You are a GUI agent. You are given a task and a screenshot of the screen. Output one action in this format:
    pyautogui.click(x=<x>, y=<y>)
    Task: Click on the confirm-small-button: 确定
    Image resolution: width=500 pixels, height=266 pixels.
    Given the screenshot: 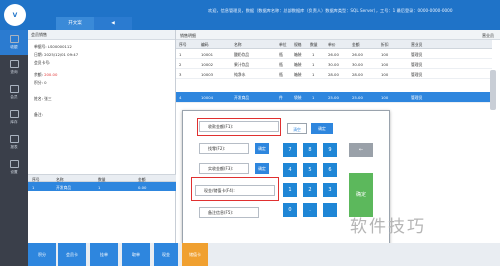 What is the action you would take?
    pyautogui.click(x=322, y=128)
    